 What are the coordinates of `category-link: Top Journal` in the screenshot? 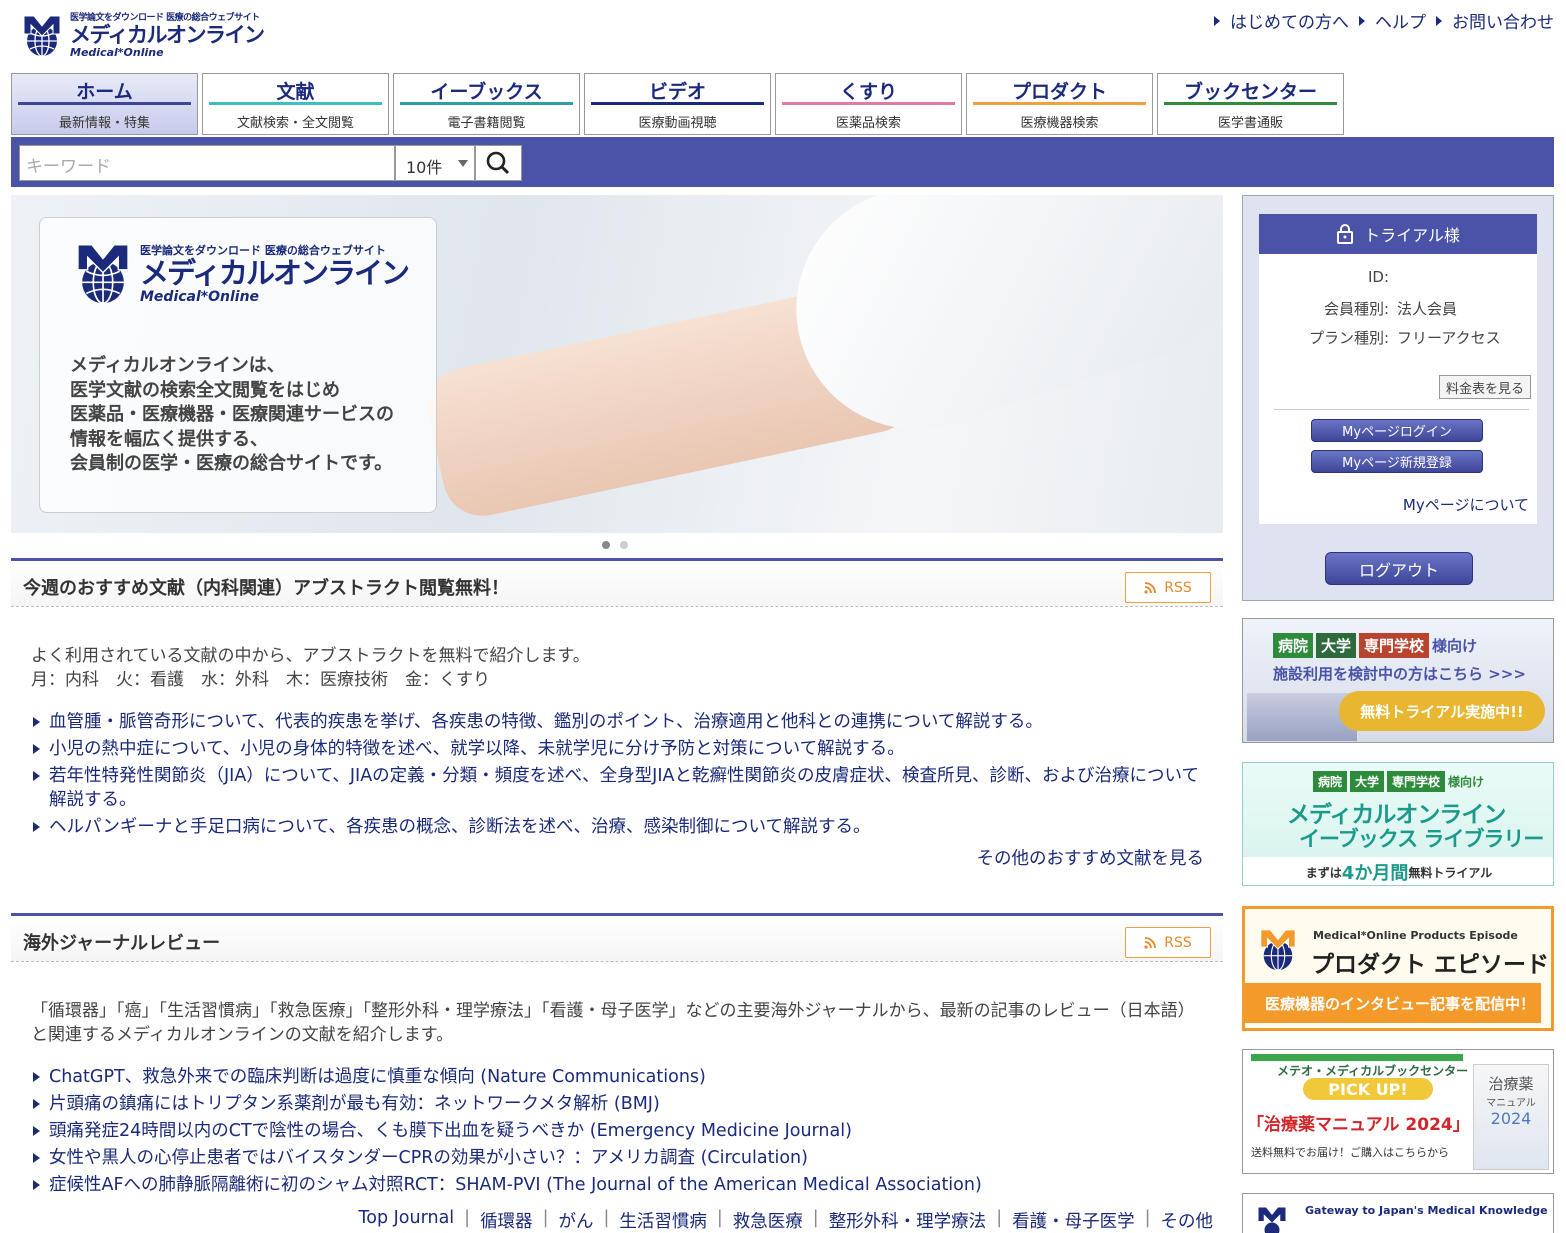 It's located at (407, 1220).